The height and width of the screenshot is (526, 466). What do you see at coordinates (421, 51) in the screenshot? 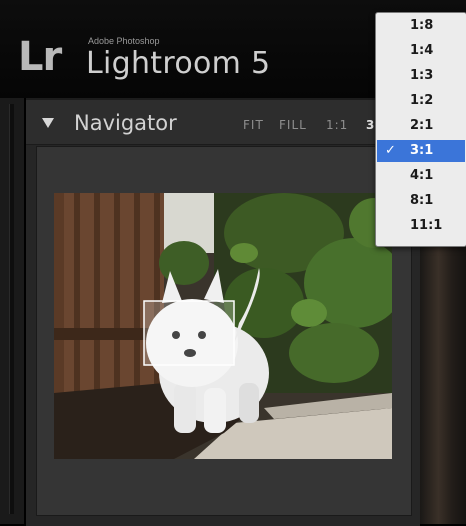
I see `menu-item-1-4: 1:4` at bounding box center [421, 51].